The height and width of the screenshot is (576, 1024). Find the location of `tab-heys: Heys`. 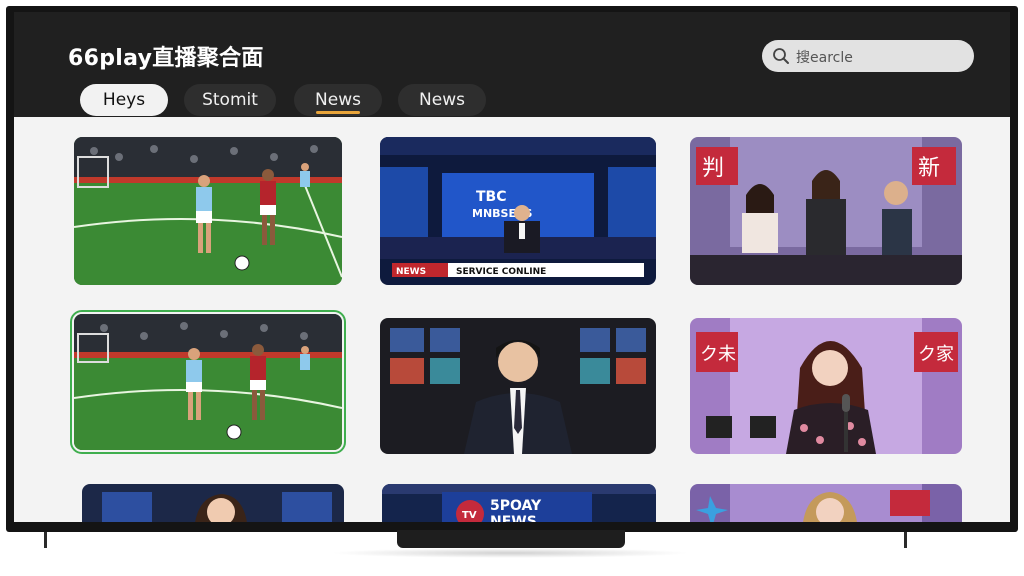

tab-heys: Heys is located at coordinates (124, 100).